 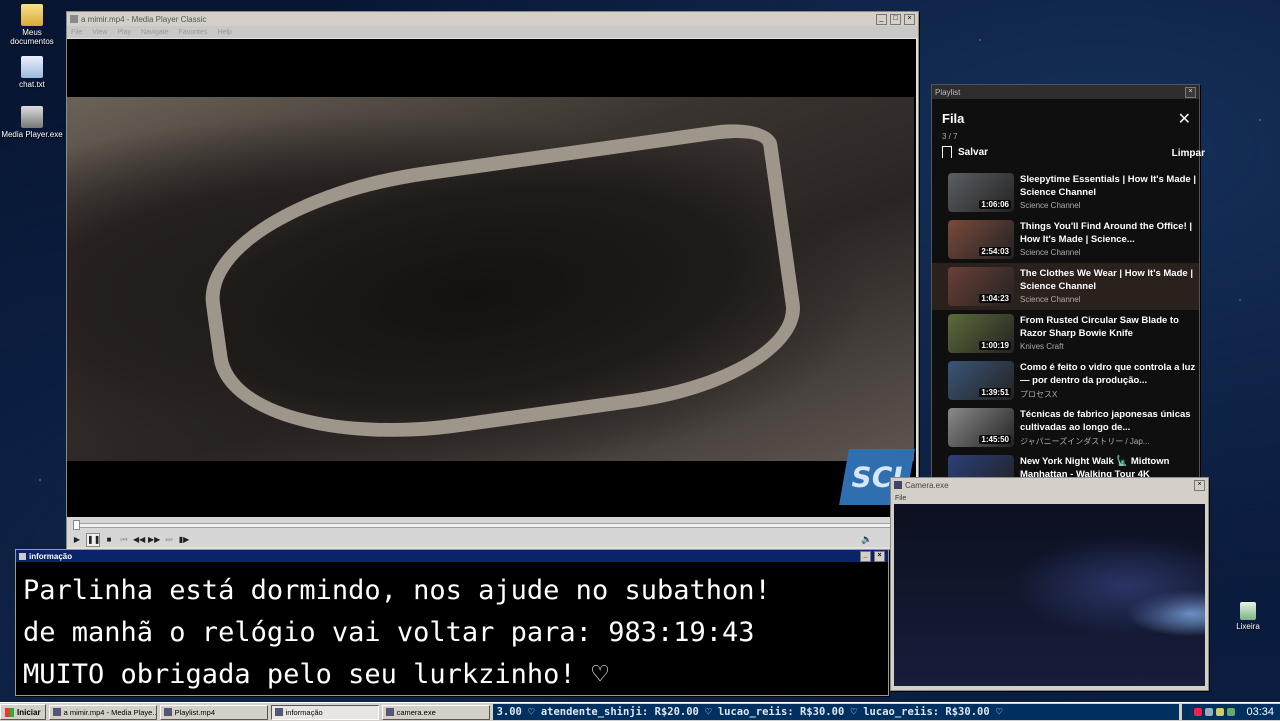 I want to click on shield-icon, so click(x=1231, y=712).